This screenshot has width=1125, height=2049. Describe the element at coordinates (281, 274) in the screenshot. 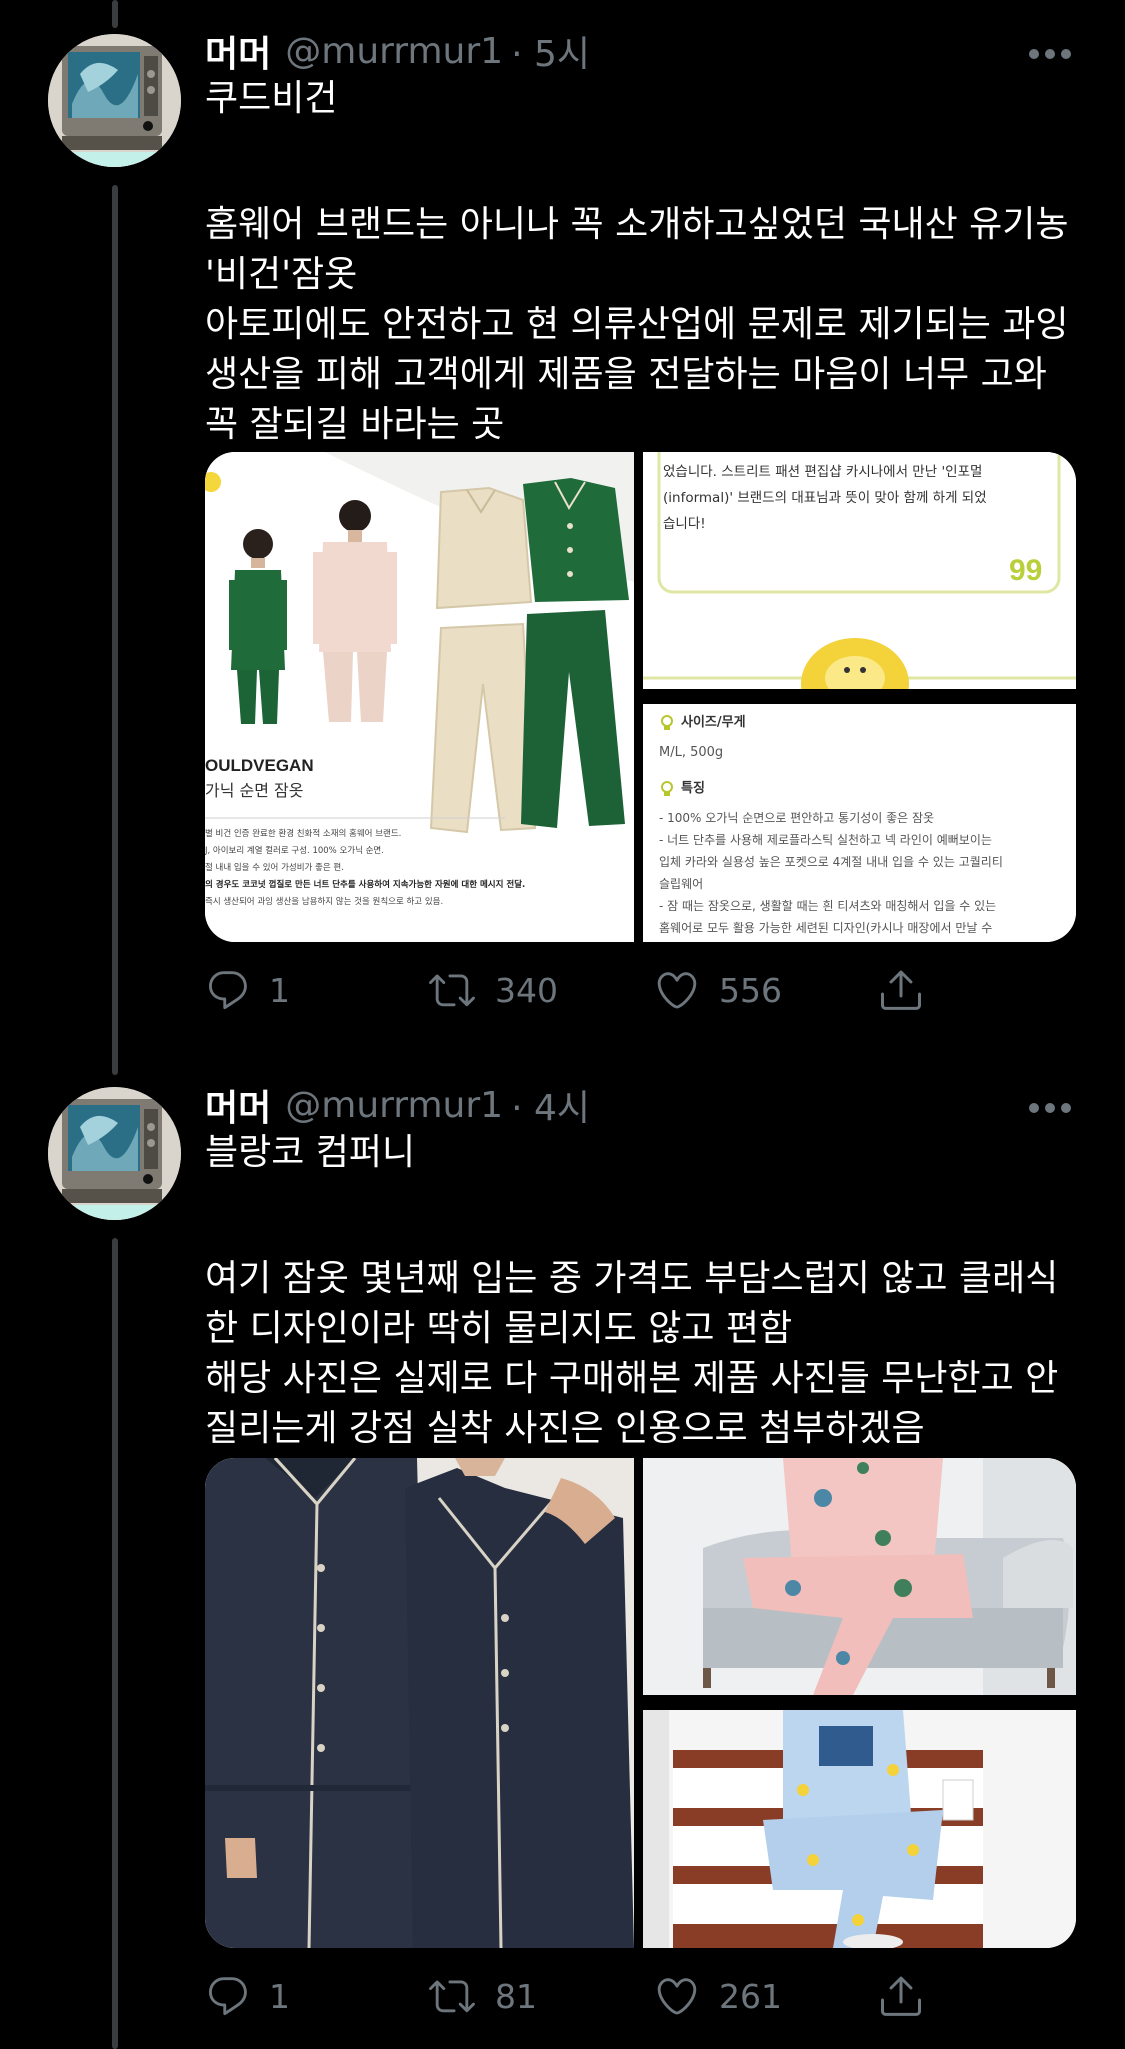

I see `tweet-line: '비건'잠옷` at that location.